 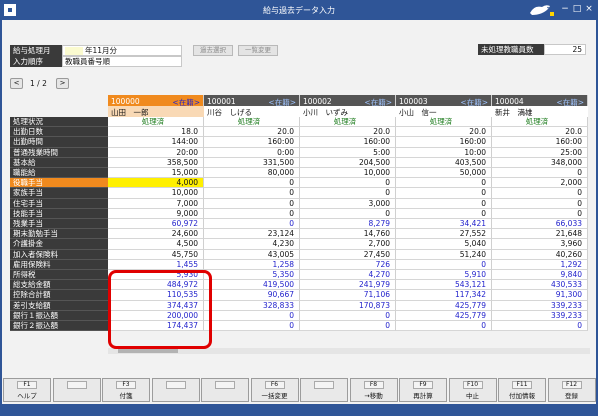 I want to click on grid-cell: 4,230, so click(x=252, y=244).